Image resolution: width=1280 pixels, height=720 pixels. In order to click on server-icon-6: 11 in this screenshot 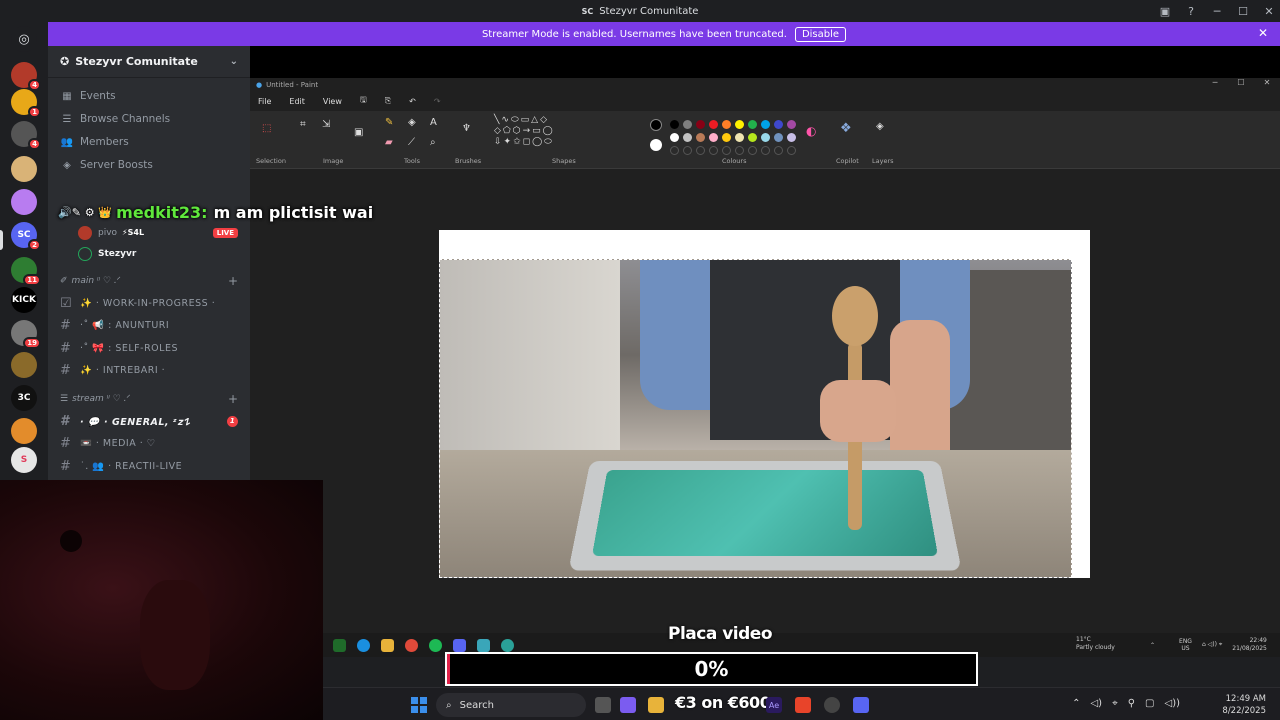, I will do `click(26, 271)`.